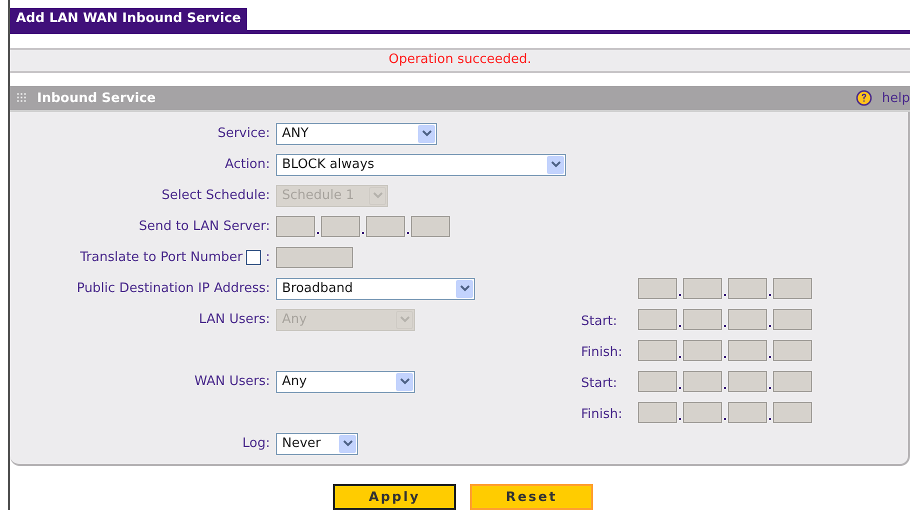  What do you see at coordinates (216, 195) in the screenshot?
I see `field-label: Select Schedule:` at bounding box center [216, 195].